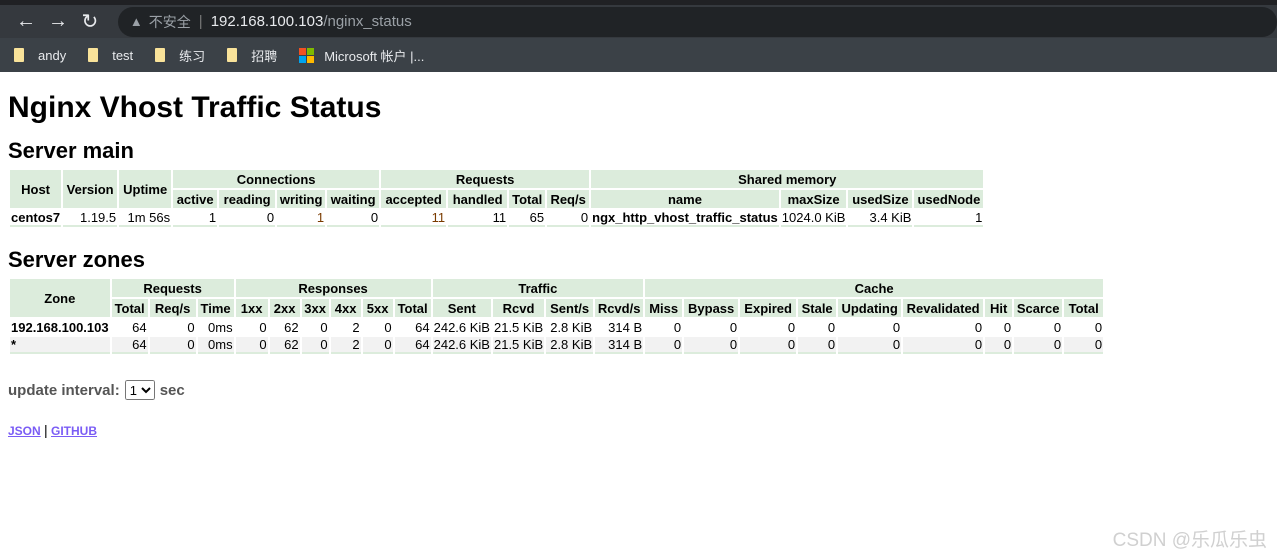 Image resolution: width=1277 pixels, height=560 pixels. Describe the element at coordinates (943, 308) in the screenshot. I see `column-header: Revalidated` at that location.